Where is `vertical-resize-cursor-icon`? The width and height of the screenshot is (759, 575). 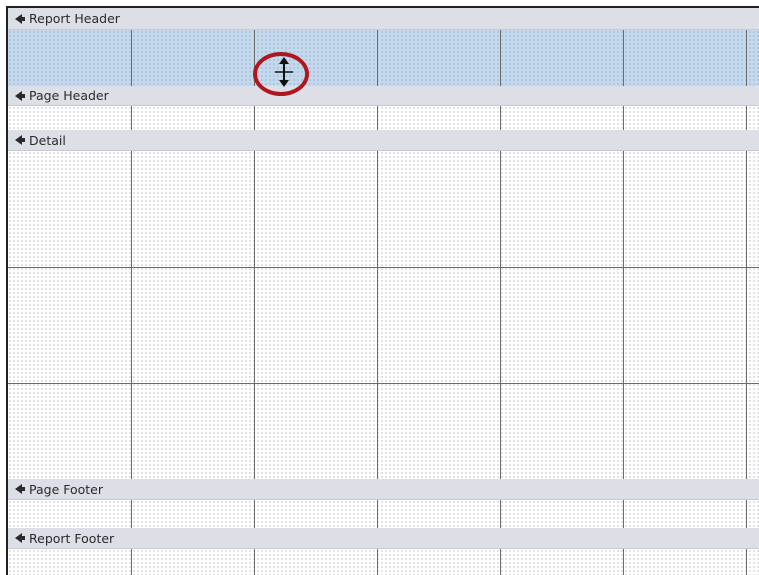 vertical-resize-cursor-icon is located at coordinates (284, 72).